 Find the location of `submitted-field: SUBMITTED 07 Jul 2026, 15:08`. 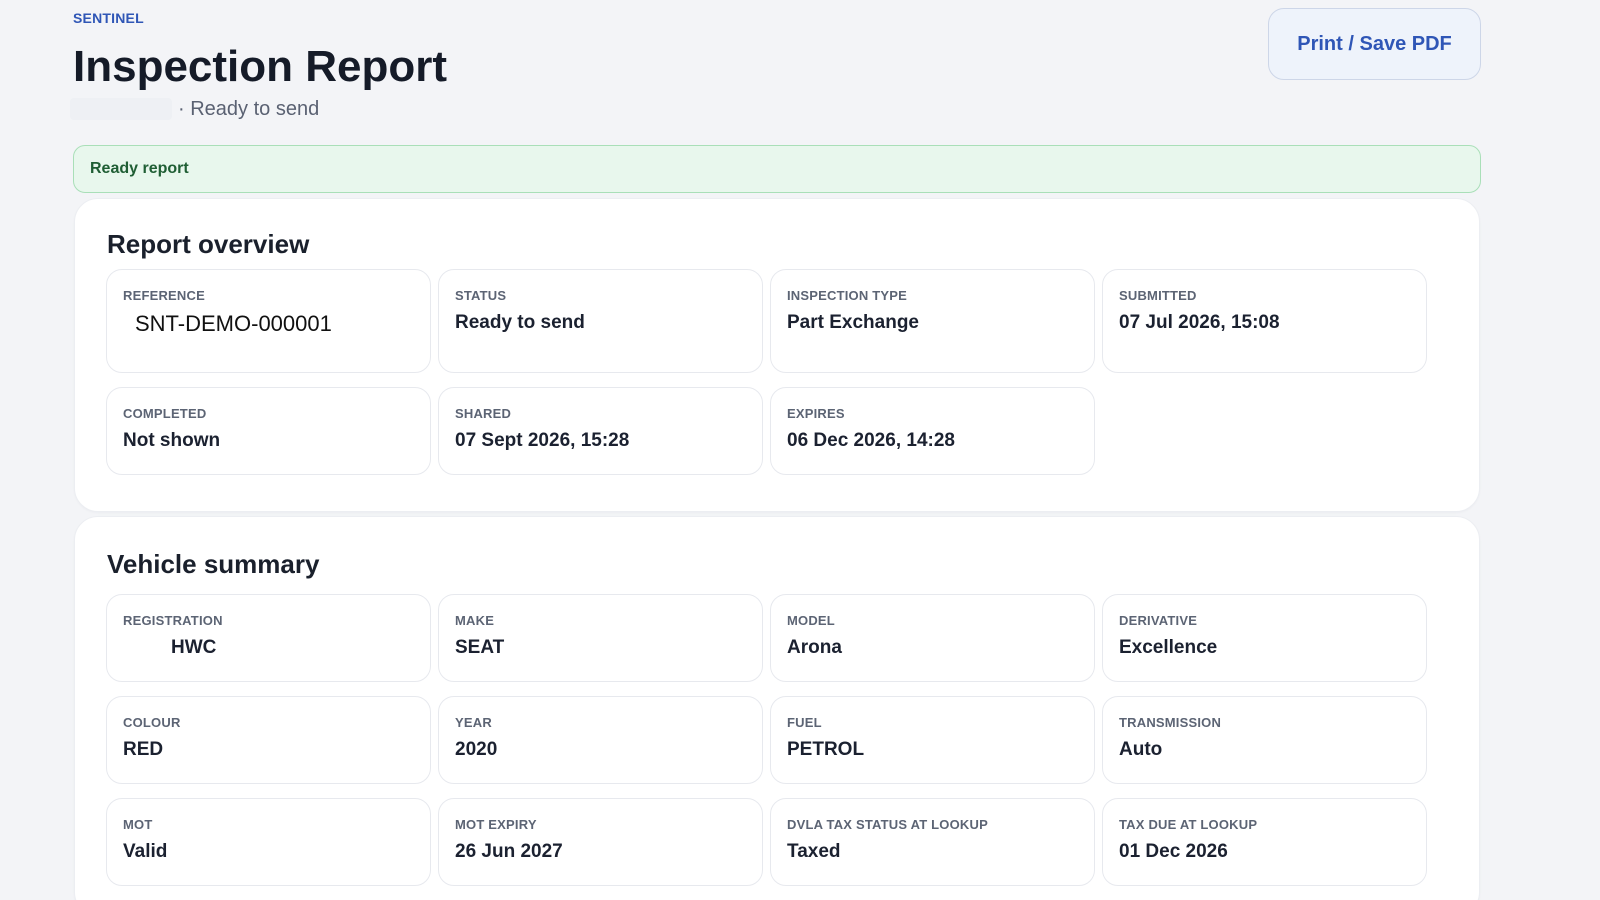

submitted-field: SUBMITTED 07 Jul 2026, 15:08 is located at coordinates (1264, 321).